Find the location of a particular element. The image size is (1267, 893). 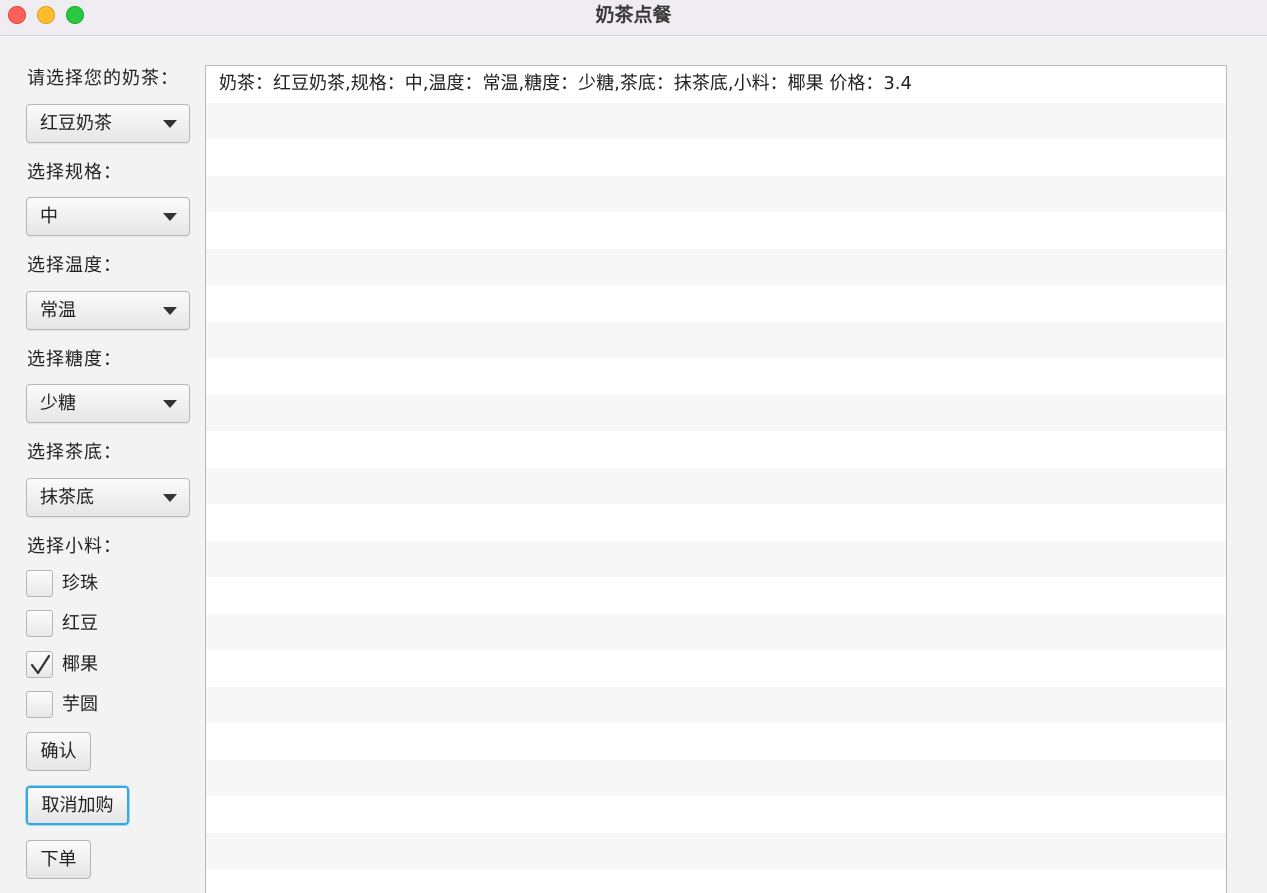

temperature-label: 选择温度： is located at coordinates (74, 265).